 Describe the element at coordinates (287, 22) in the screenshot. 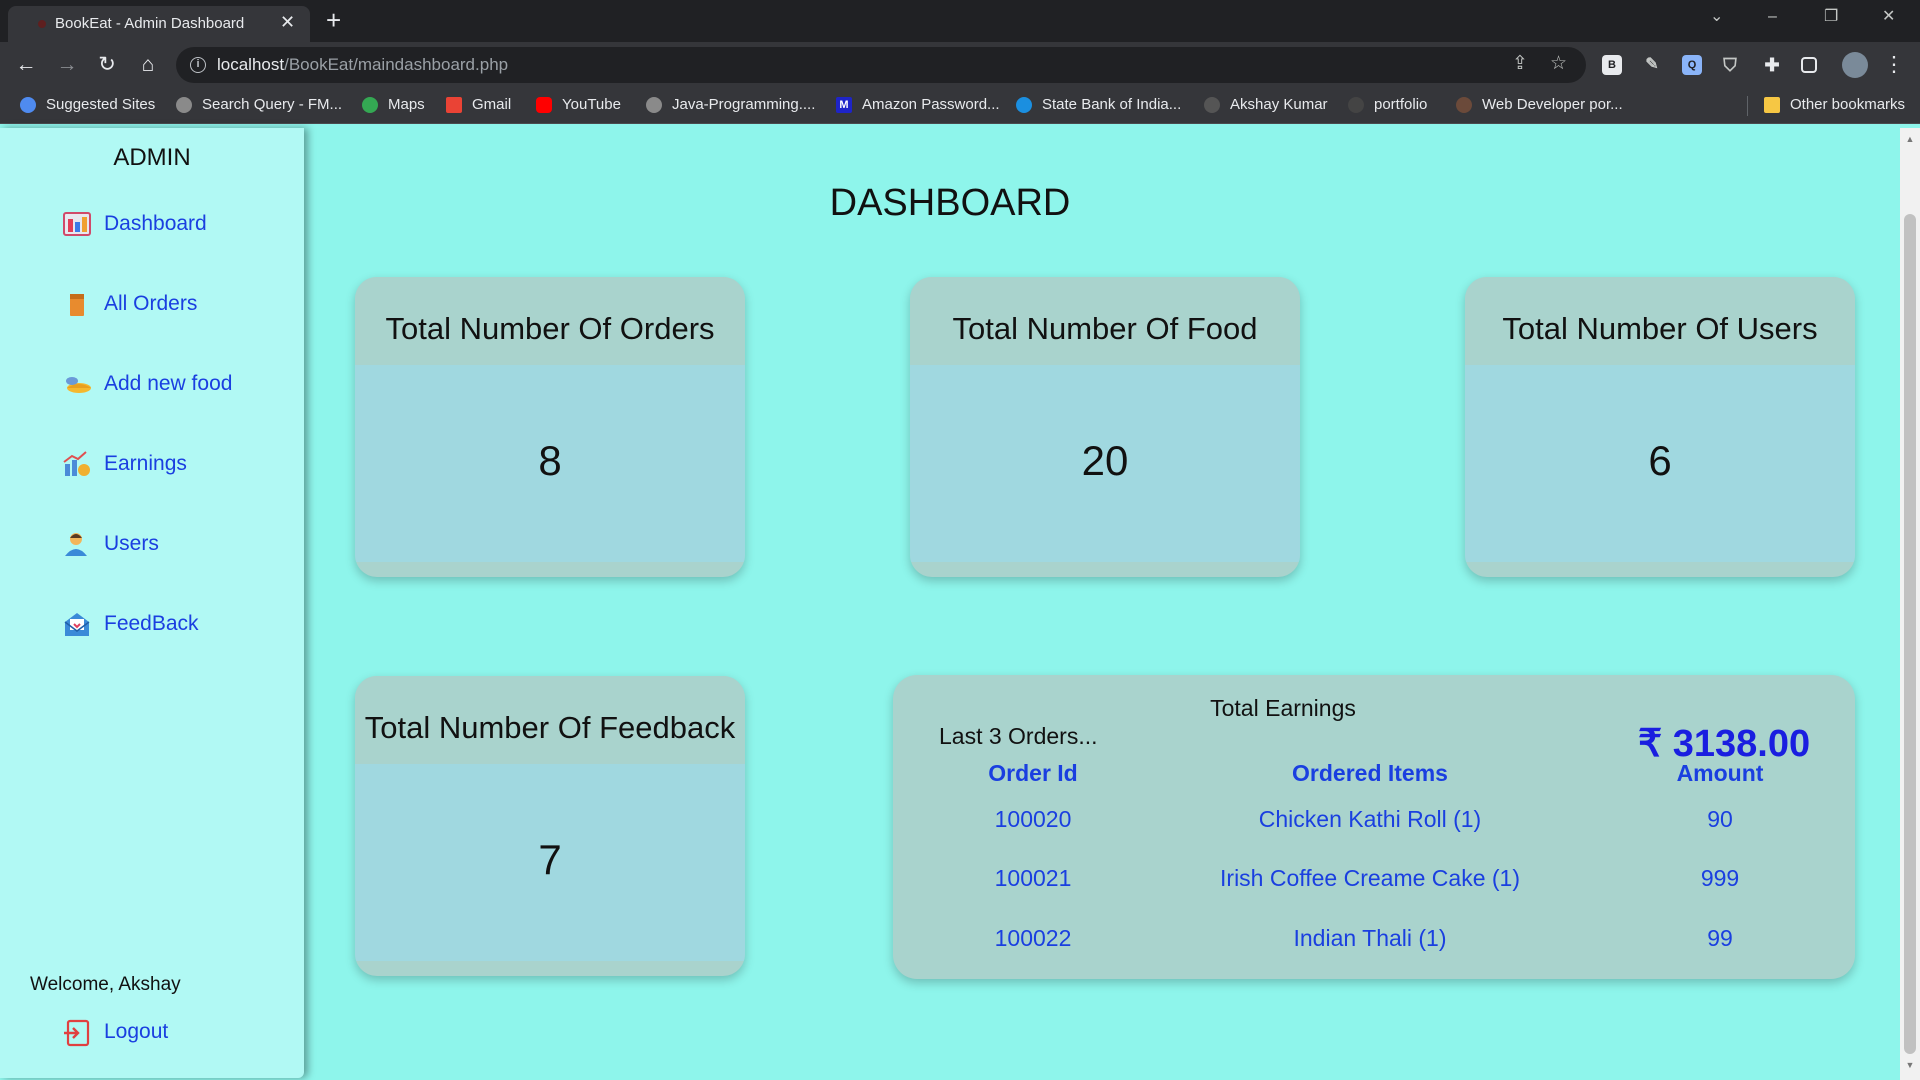

I see `close-tab-icon: ✕` at that location.